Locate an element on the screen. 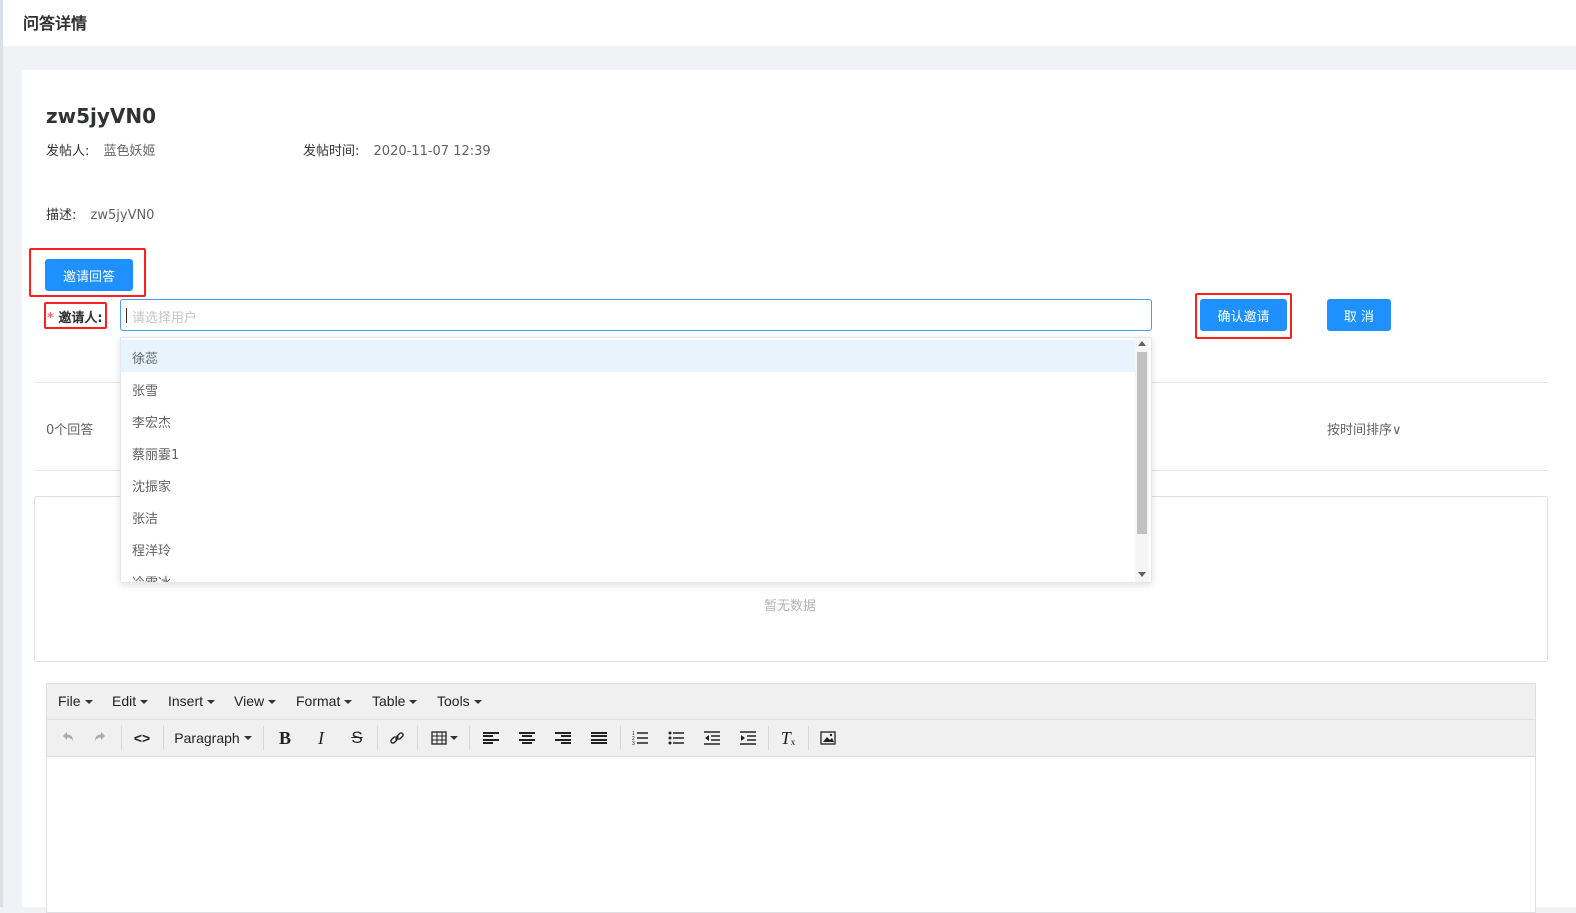 This screenshot has width=1576, height=913. bullet-list-icon is located at coordinates (676, 738).